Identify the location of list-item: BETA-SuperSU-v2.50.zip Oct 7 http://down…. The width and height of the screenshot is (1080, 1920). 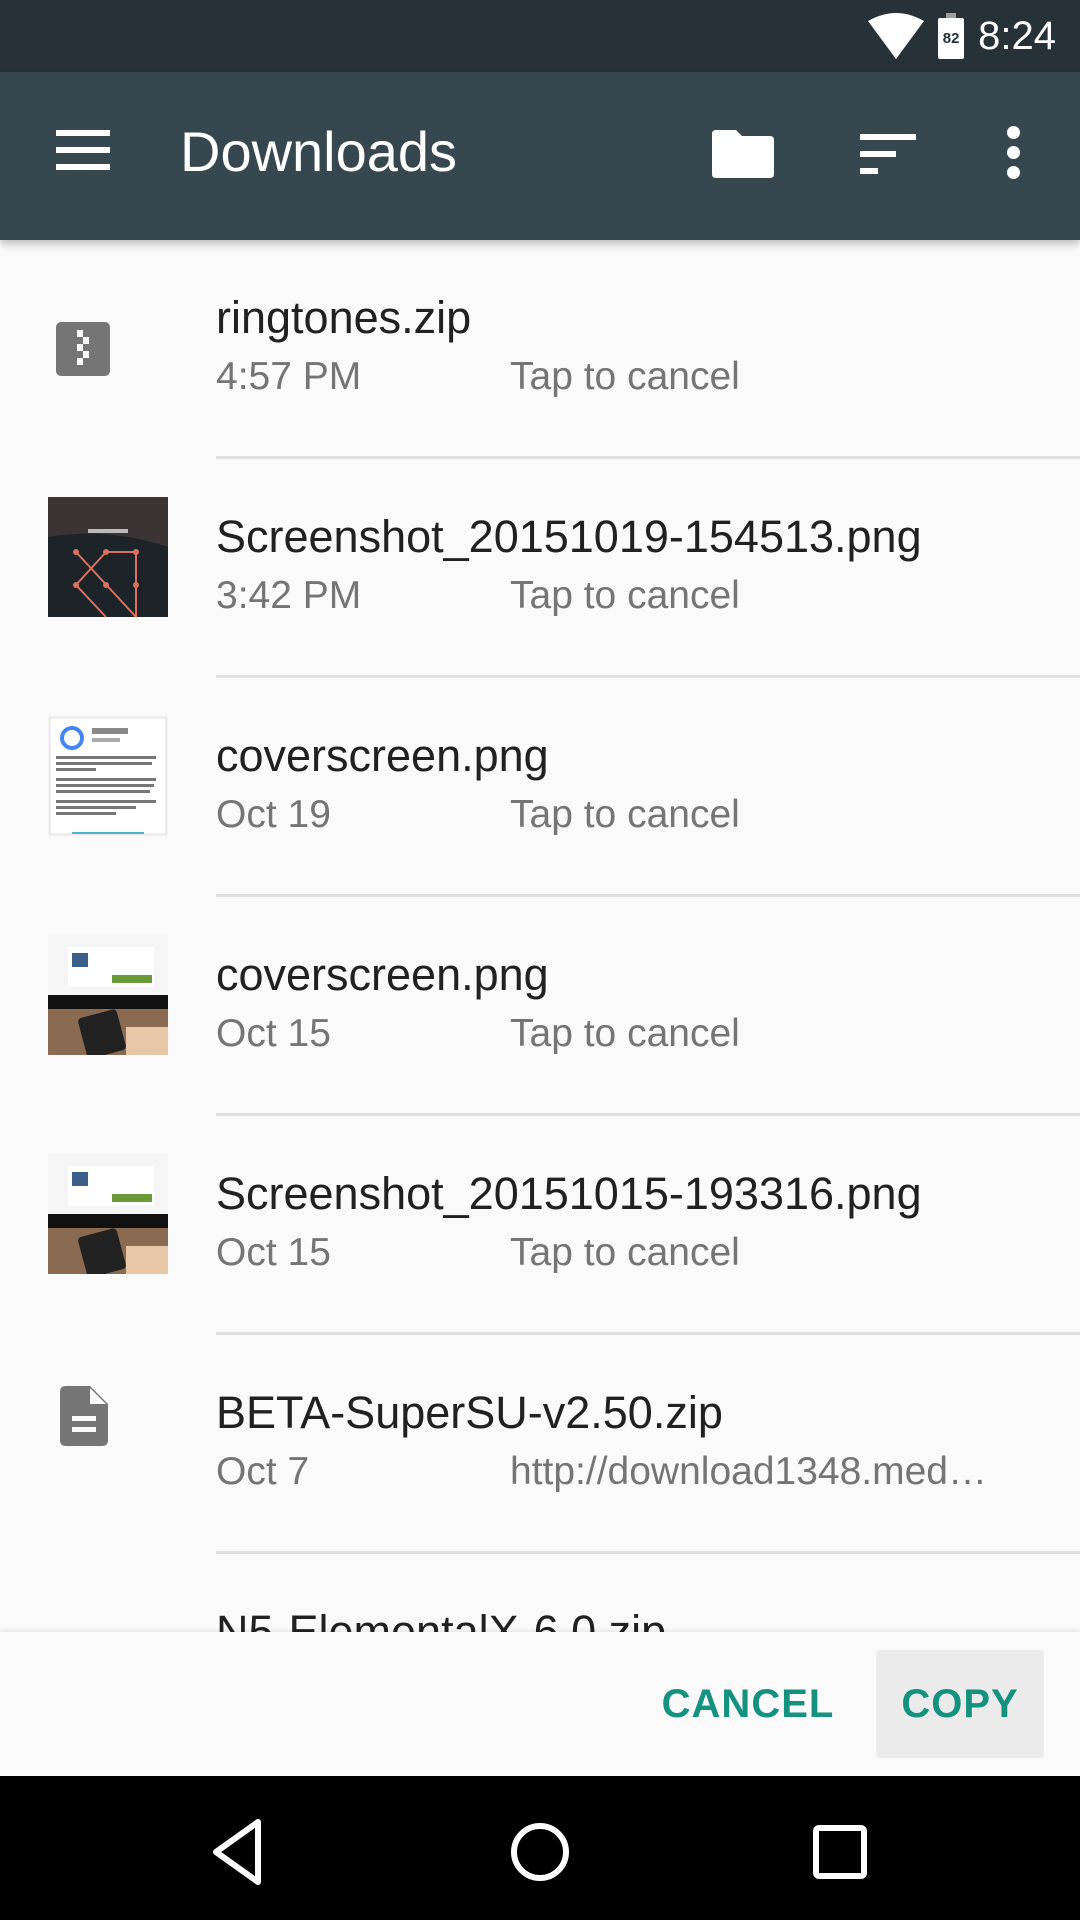
(540, 1444).